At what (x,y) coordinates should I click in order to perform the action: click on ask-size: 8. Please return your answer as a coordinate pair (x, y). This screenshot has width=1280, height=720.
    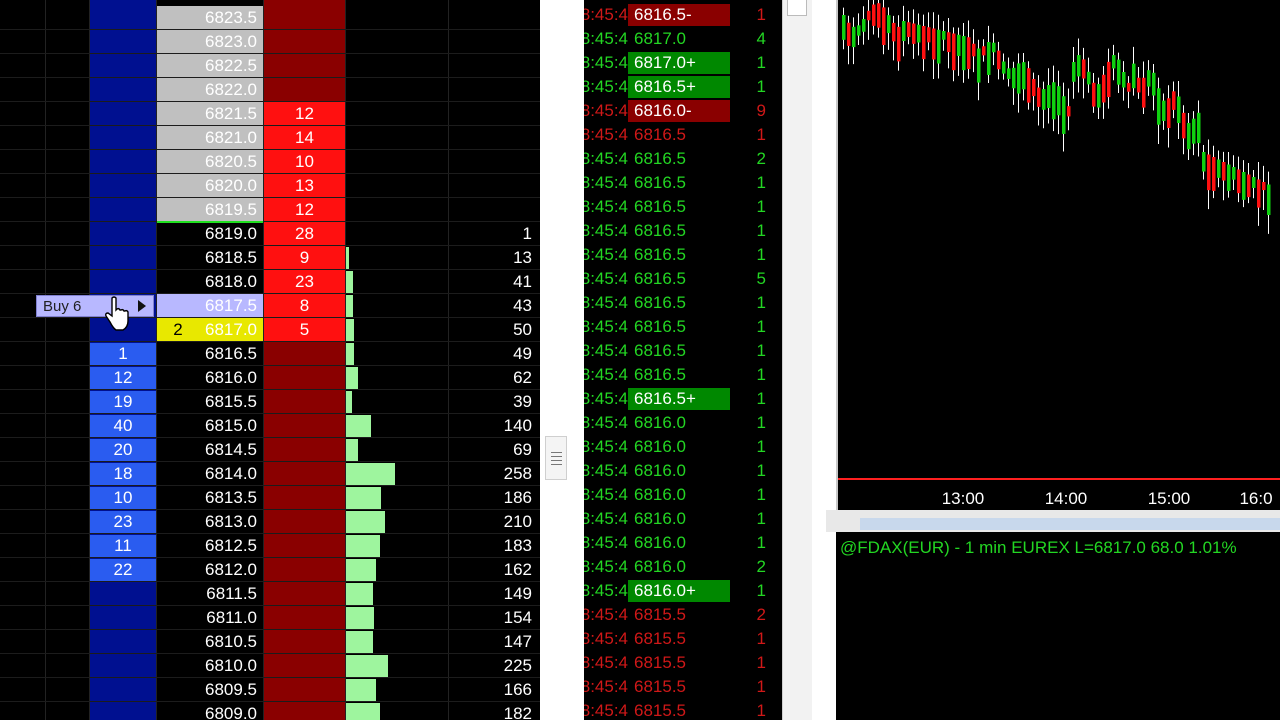
    Looking at the image, I should click on (304, 305).